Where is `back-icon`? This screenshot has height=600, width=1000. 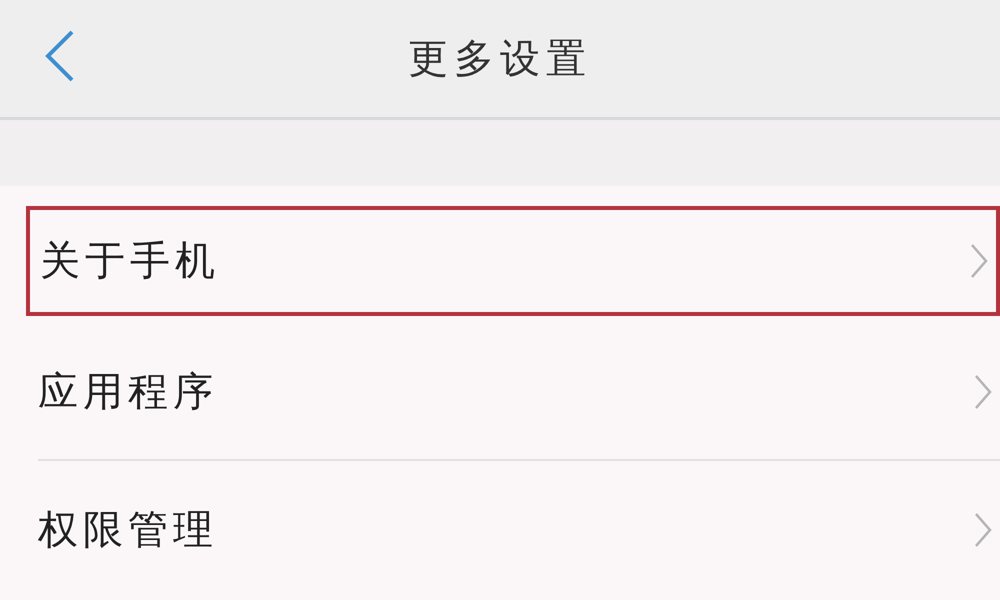 back-icon is located at coordinates (60, 56).